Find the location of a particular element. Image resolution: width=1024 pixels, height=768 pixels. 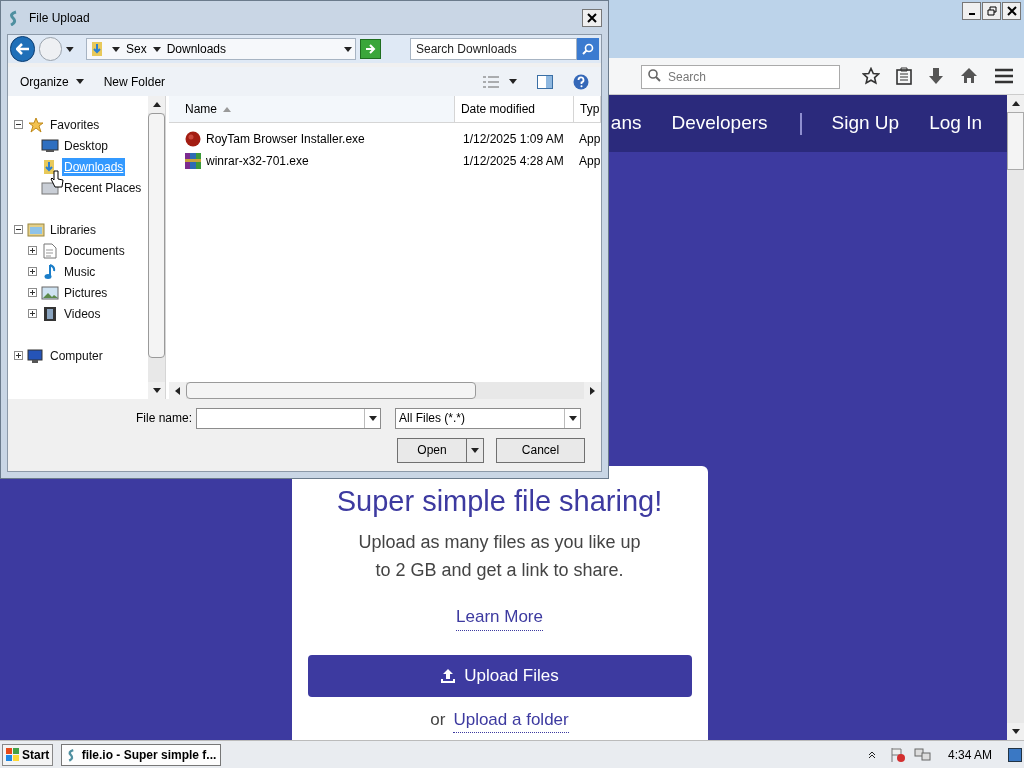

organize-menu-button: Organize is located at coordinates (52, 81).